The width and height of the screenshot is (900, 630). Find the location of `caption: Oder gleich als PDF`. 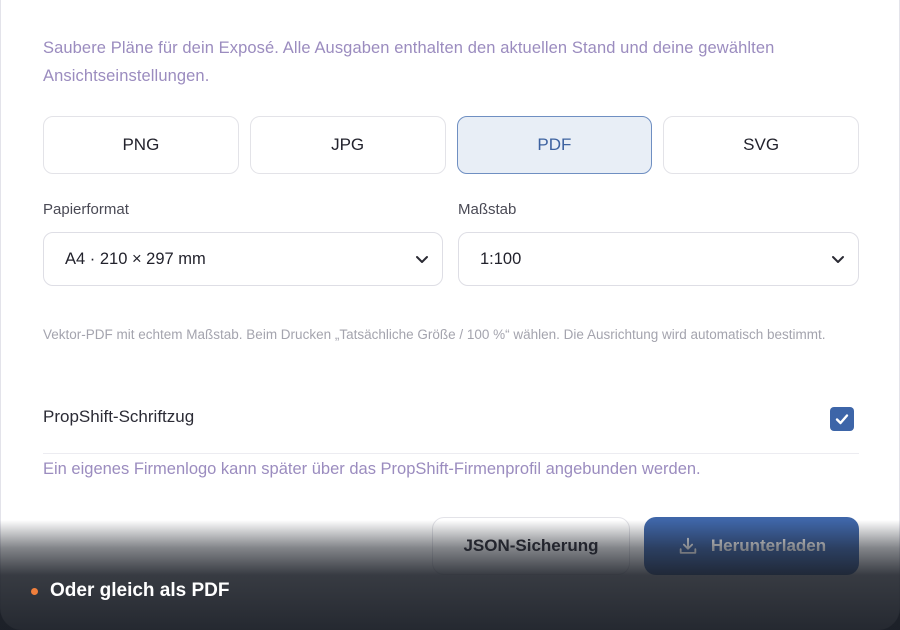

caption: Oder gleich als PDF is located at coordinates (130, 591).